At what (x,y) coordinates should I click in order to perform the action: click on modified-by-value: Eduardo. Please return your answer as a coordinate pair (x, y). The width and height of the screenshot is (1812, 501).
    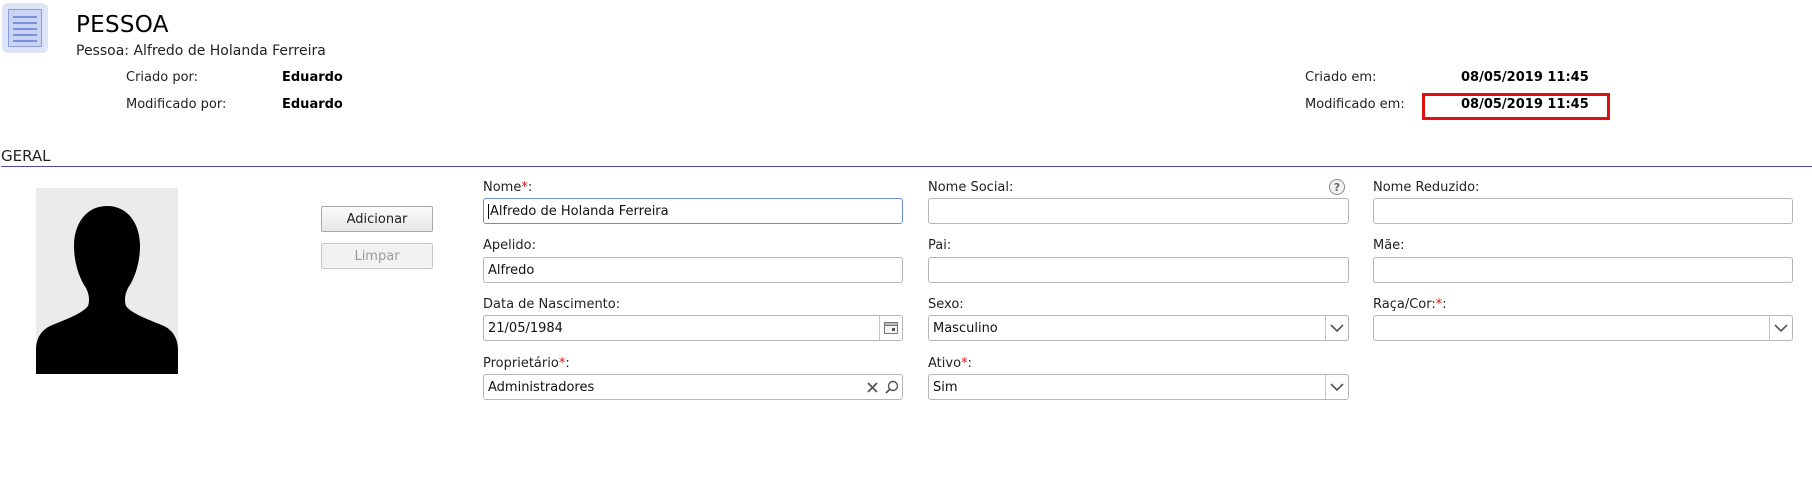
    Looking at the image, I should click on (312, 104).